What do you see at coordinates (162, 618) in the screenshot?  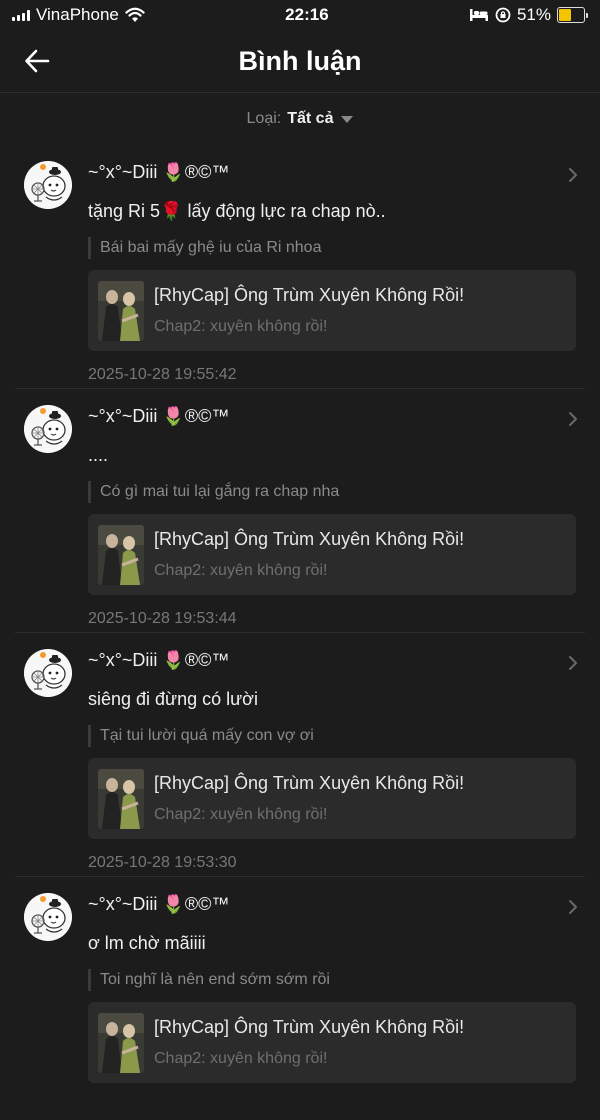 I see `timestamp: 2025-10-28 19:53:44` at bounding box center [162, 618].